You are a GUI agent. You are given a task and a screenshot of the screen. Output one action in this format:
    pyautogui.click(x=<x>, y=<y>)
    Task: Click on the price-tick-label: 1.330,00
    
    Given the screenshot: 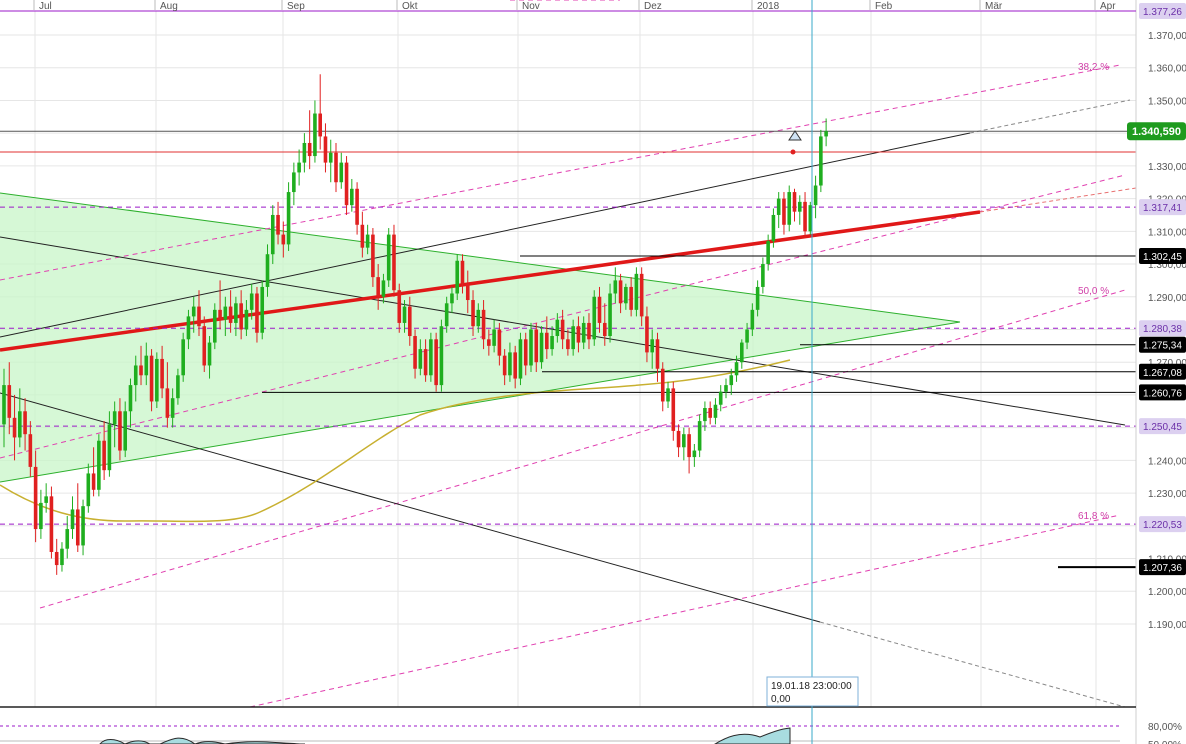 What is the action you would take?
    pyautogui.click(x=1167, y=167)
    